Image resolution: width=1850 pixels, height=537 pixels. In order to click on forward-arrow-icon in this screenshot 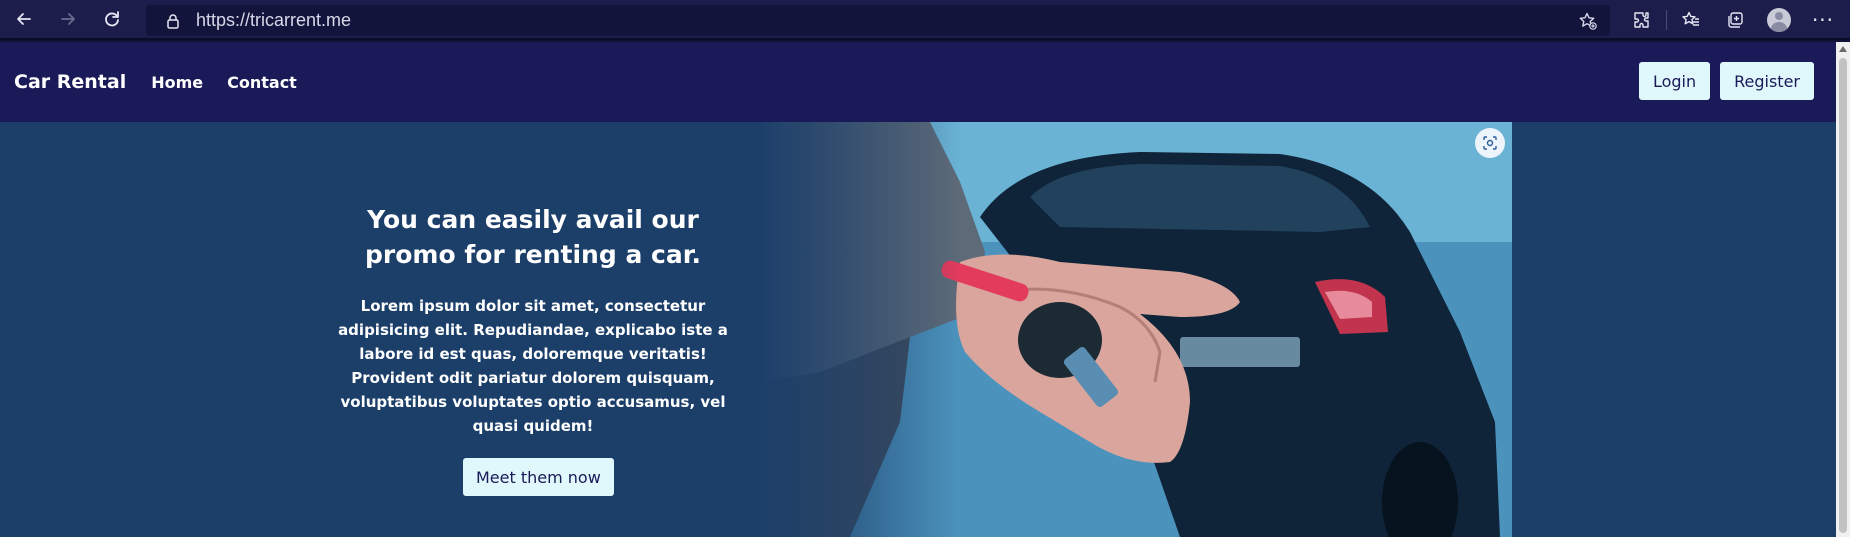, I will do `click(68, 19)`.